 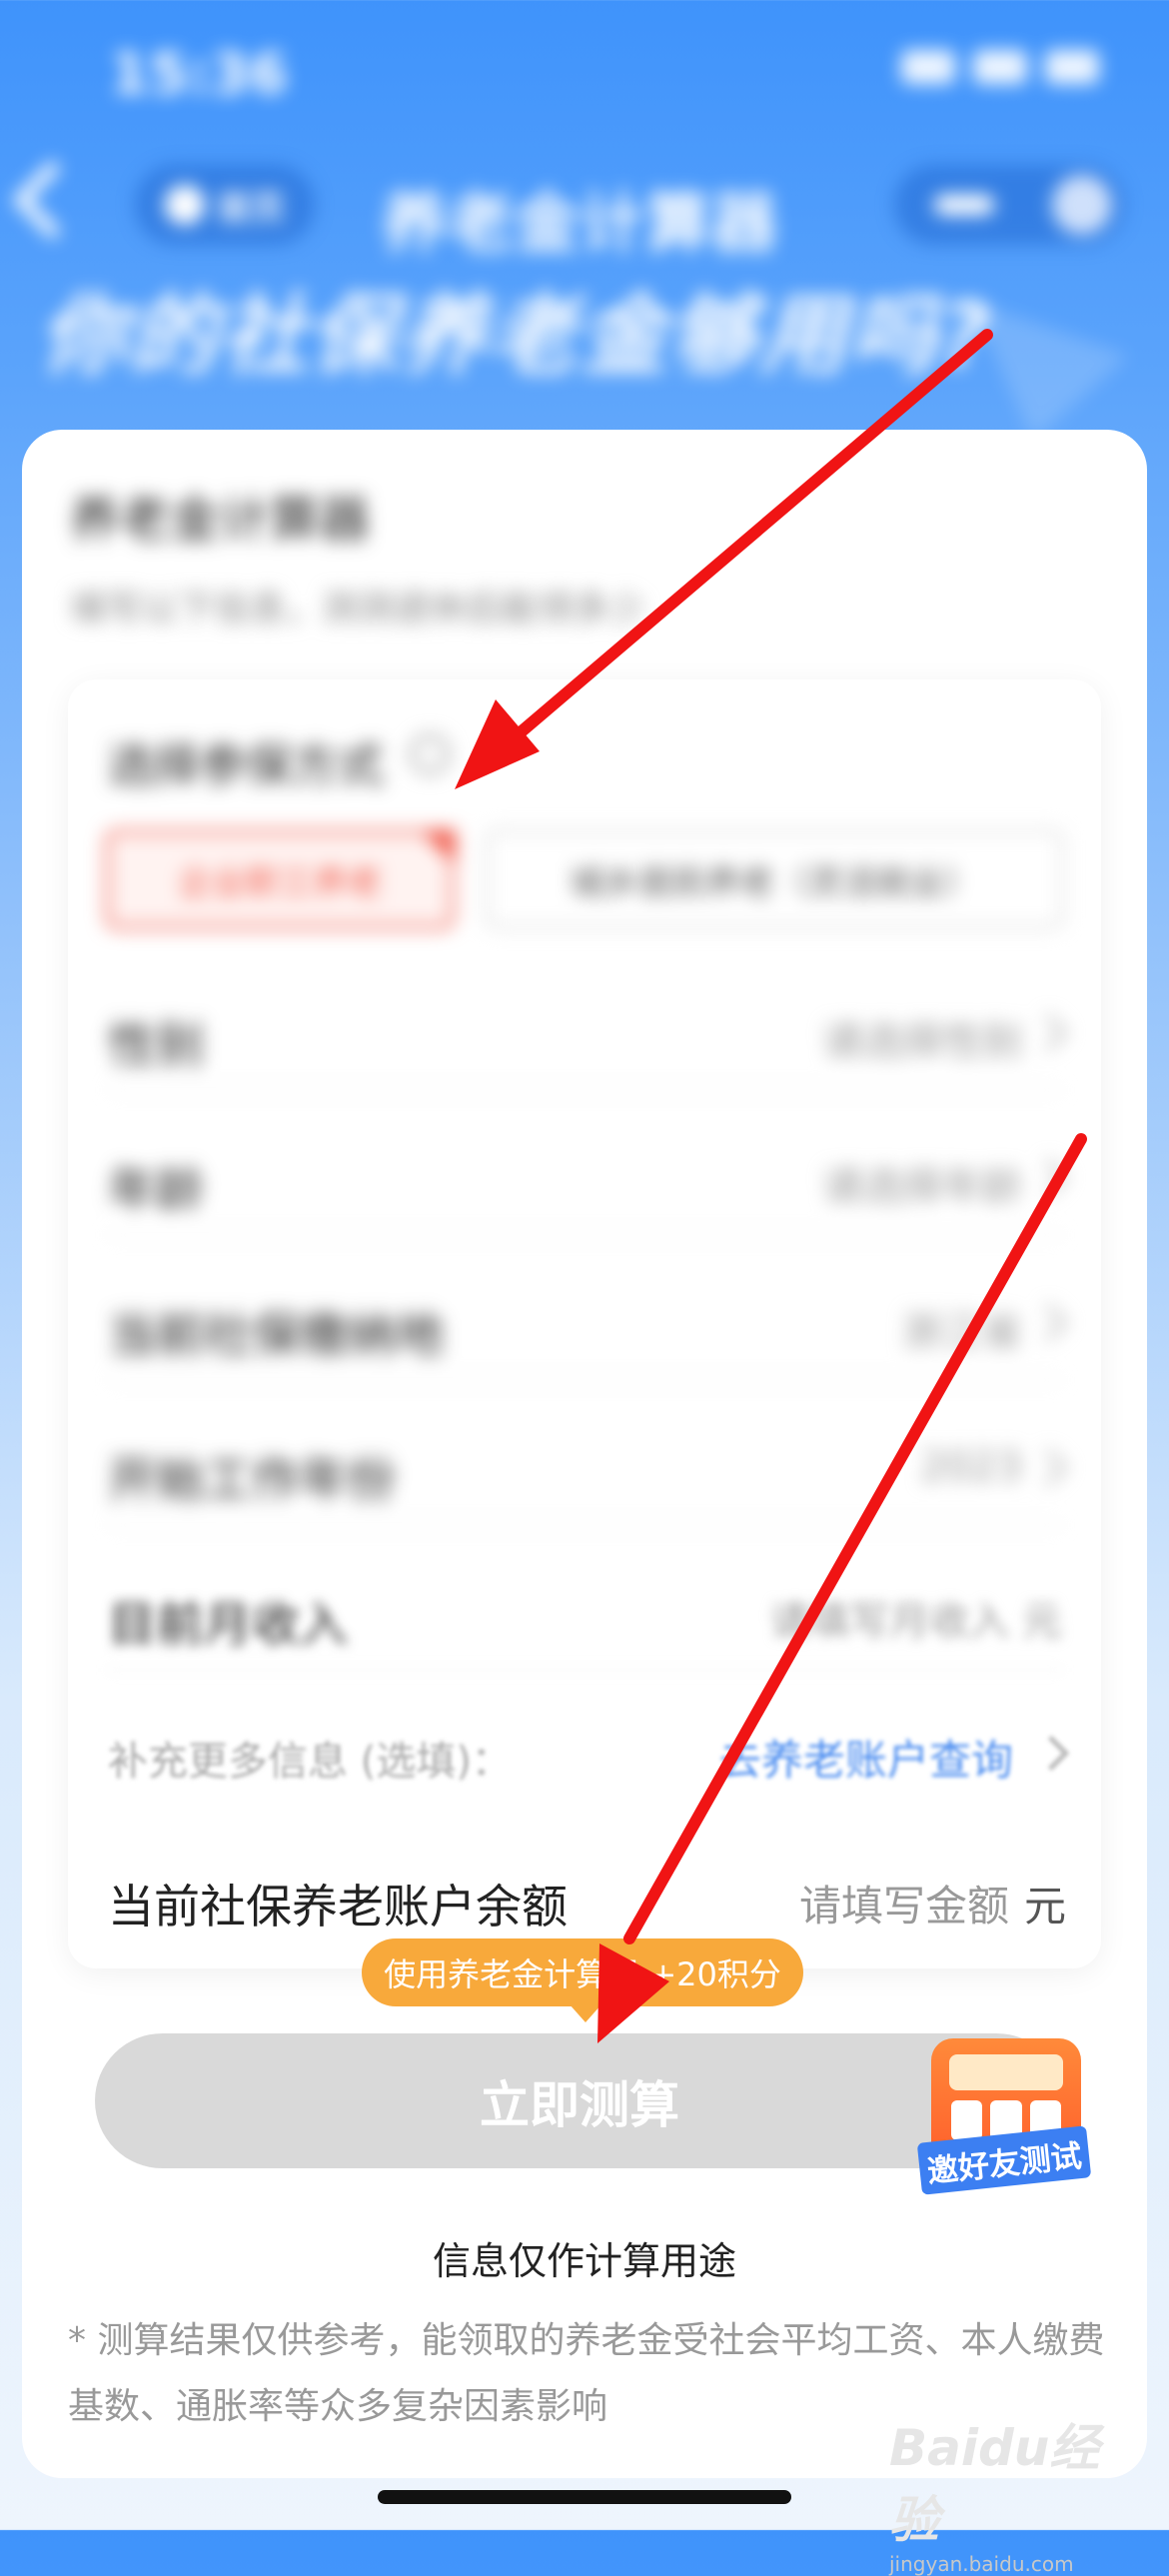 I want to click on battery-icon, so click(x=1072, y=67).